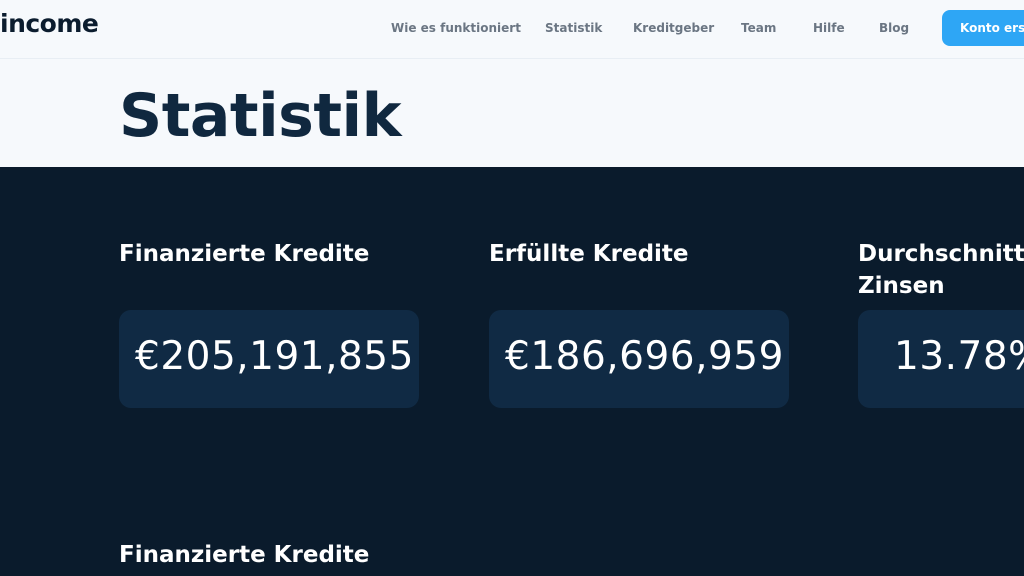  I want to click on stat-label-fulfilled-loans: Erfüllte Kredite, so click(589, 254).